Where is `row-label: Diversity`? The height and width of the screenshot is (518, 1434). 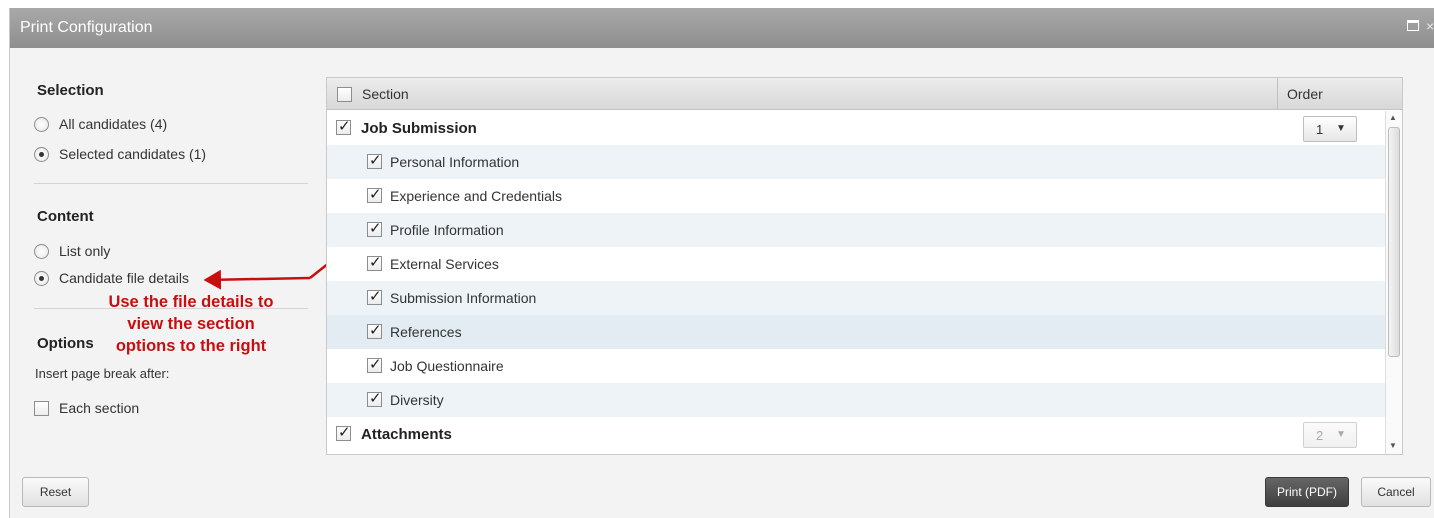
row-label: Diversity is located at coordinates (417, 400).